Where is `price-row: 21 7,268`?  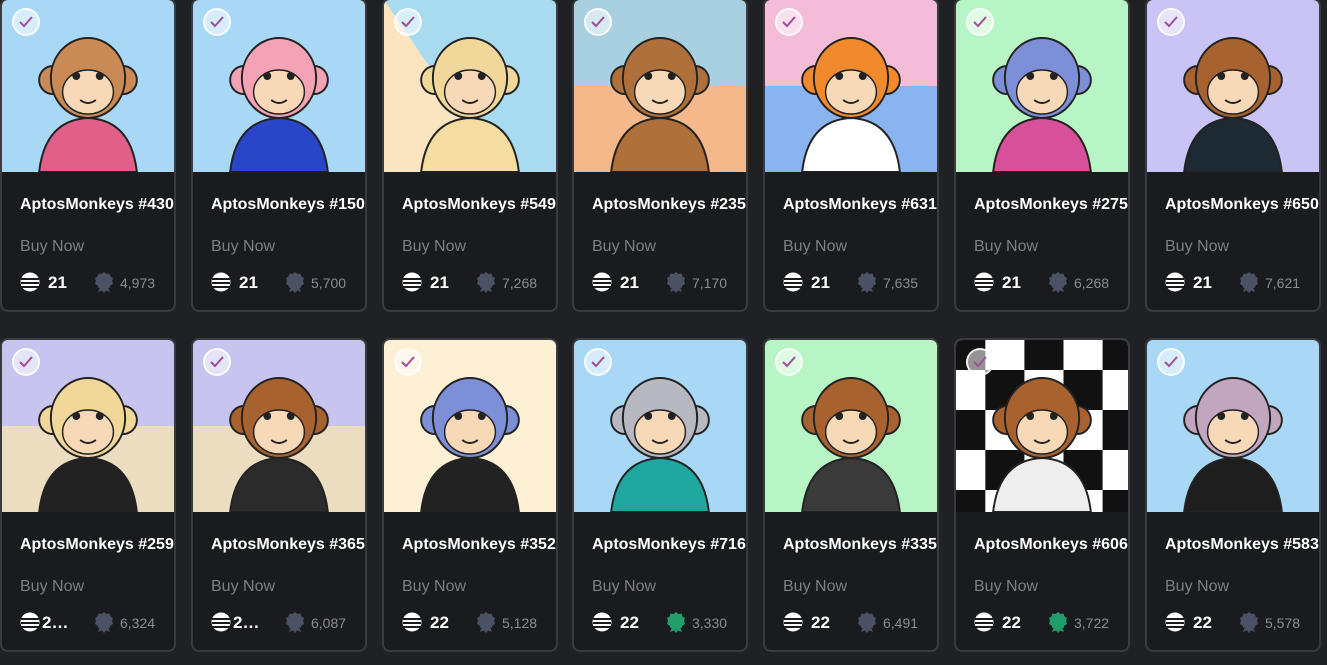 price-row: 21 7,268 is located at coordinates (477, 282).